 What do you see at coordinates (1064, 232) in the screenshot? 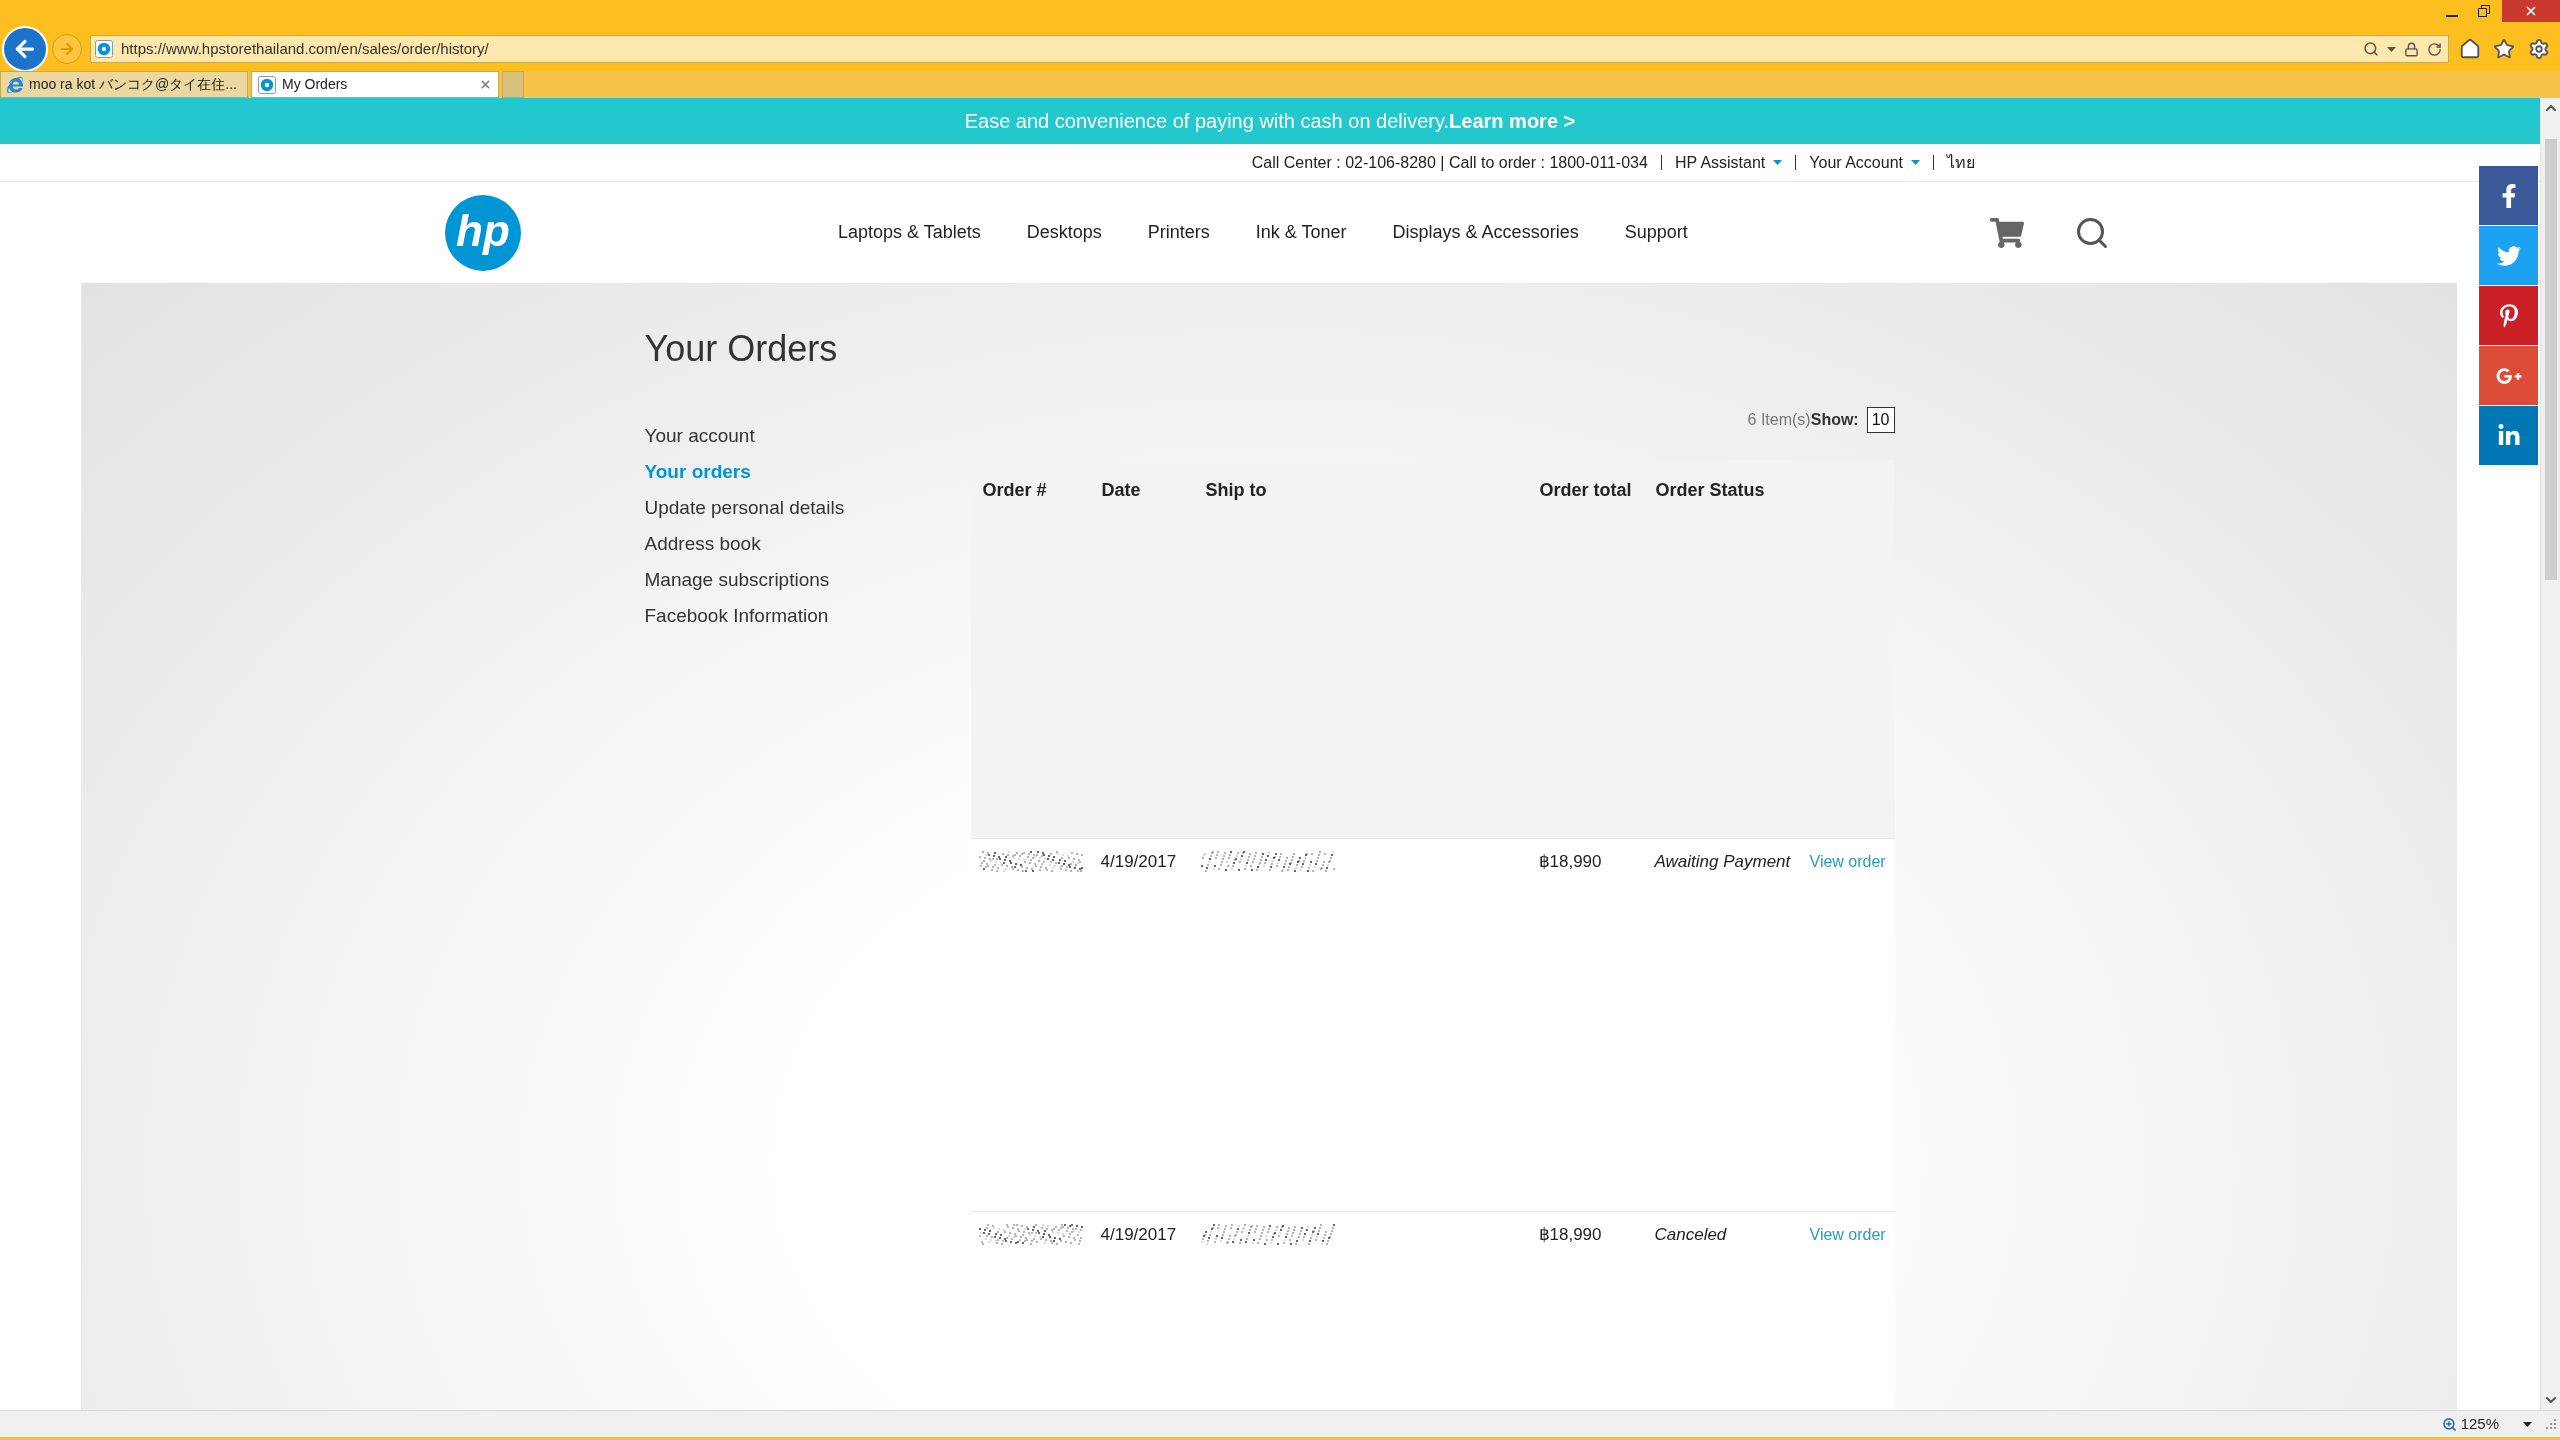
I see `nav-link: Desktops` at bounding box center [1064, 232].